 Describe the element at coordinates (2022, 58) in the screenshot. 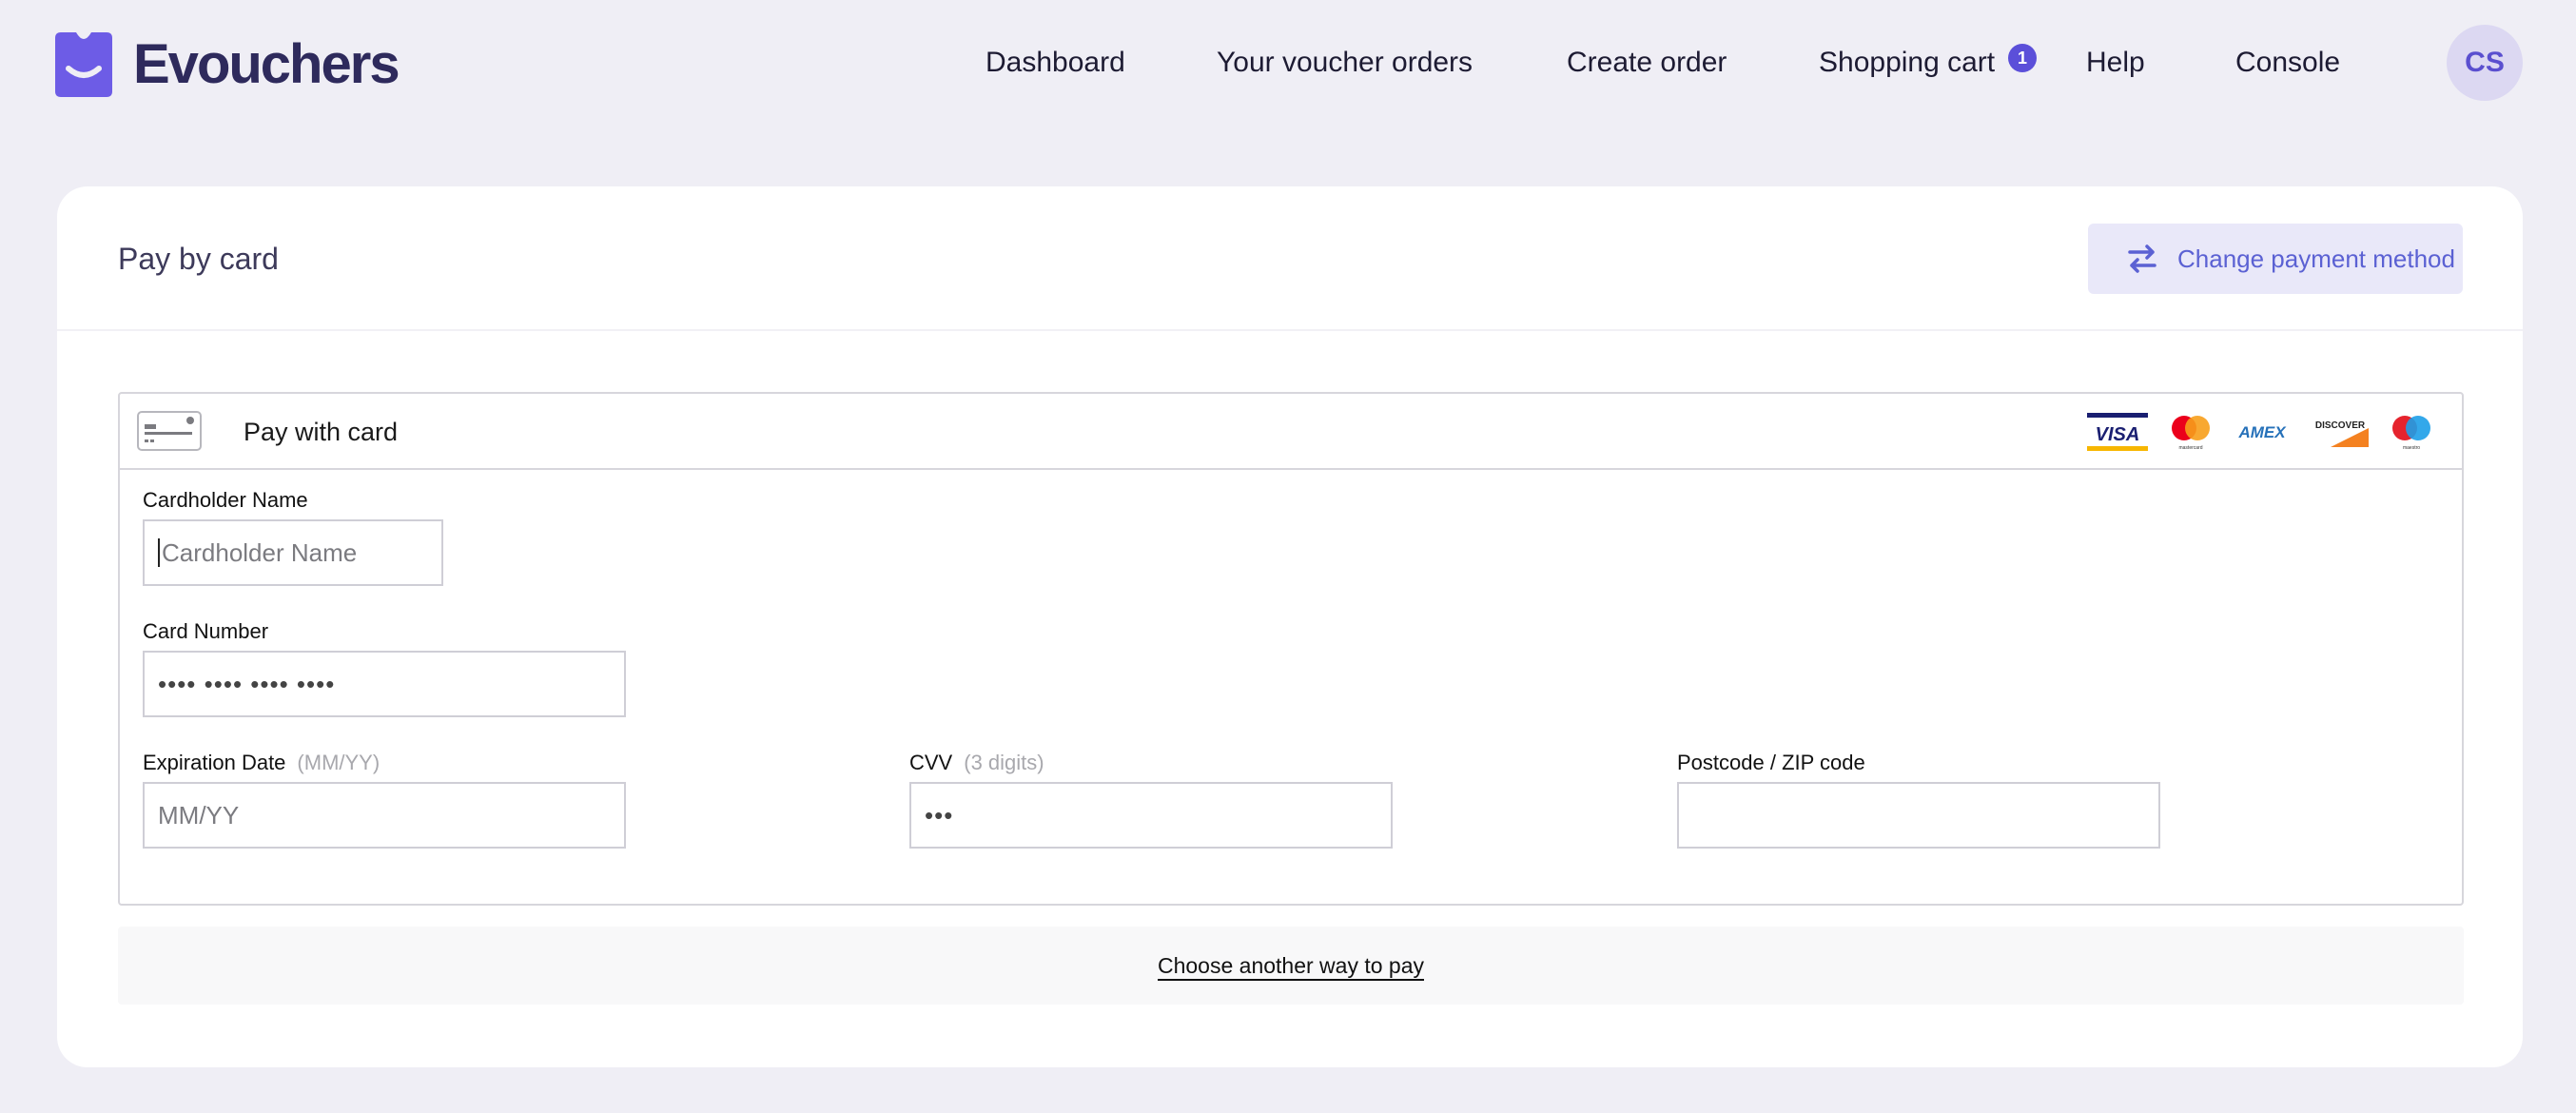

I see `cart-count-badge: 1` at that location.